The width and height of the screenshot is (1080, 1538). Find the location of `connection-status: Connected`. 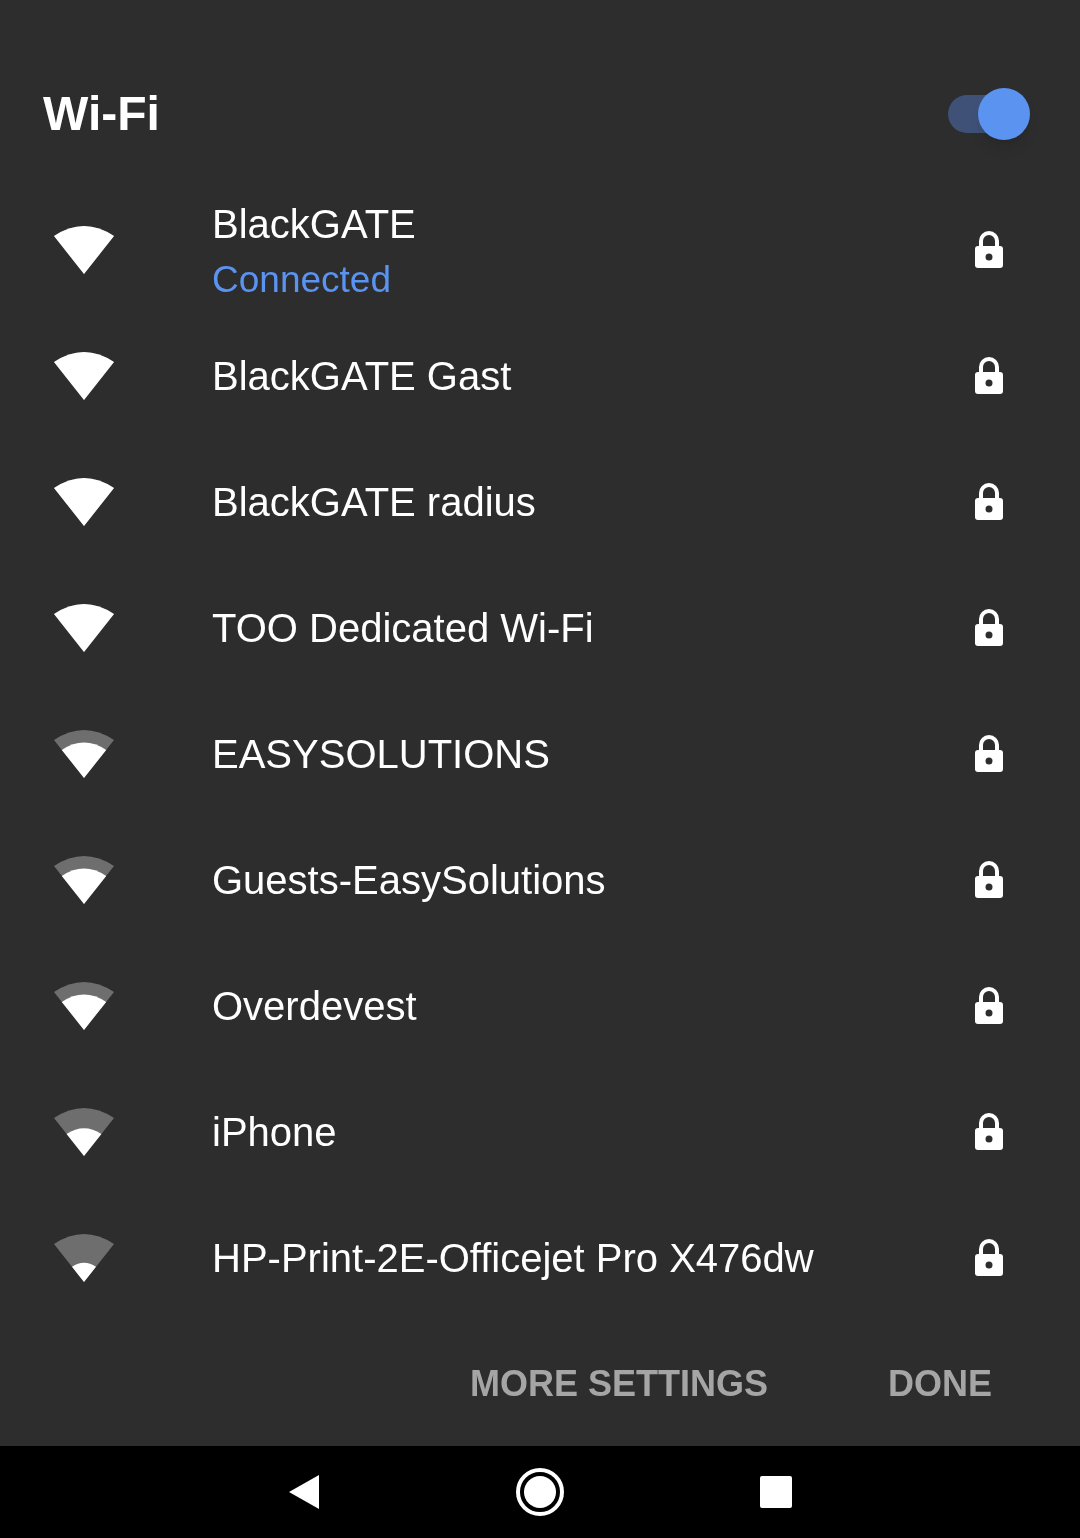

connection-status: Connected is located at coordinates (302, 280).